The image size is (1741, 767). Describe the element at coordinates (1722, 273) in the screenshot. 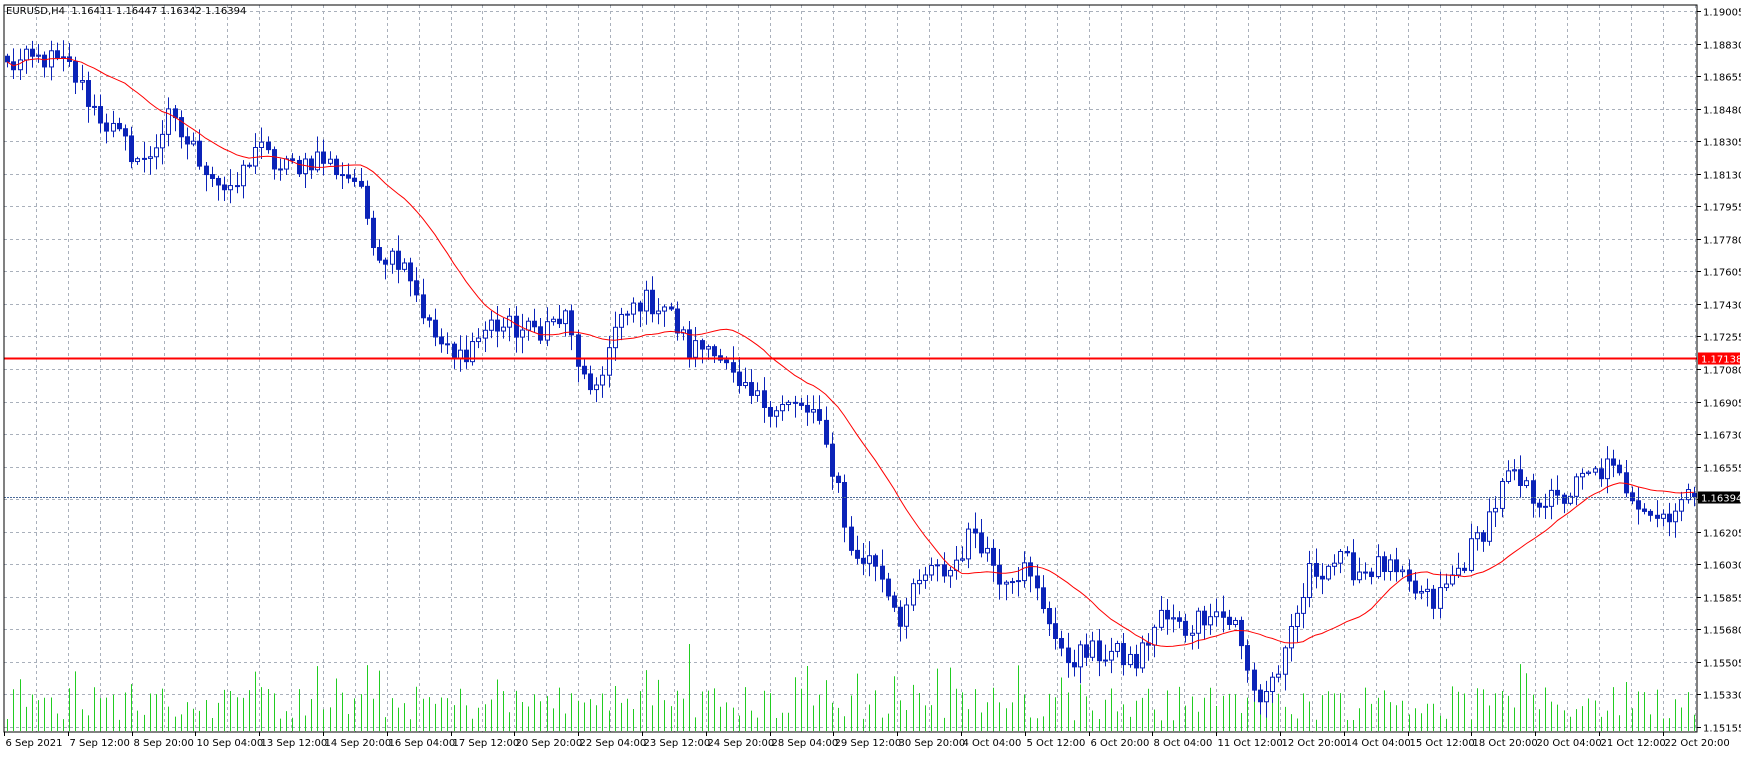

I see `price-tick-label: 1.17605` at that location.